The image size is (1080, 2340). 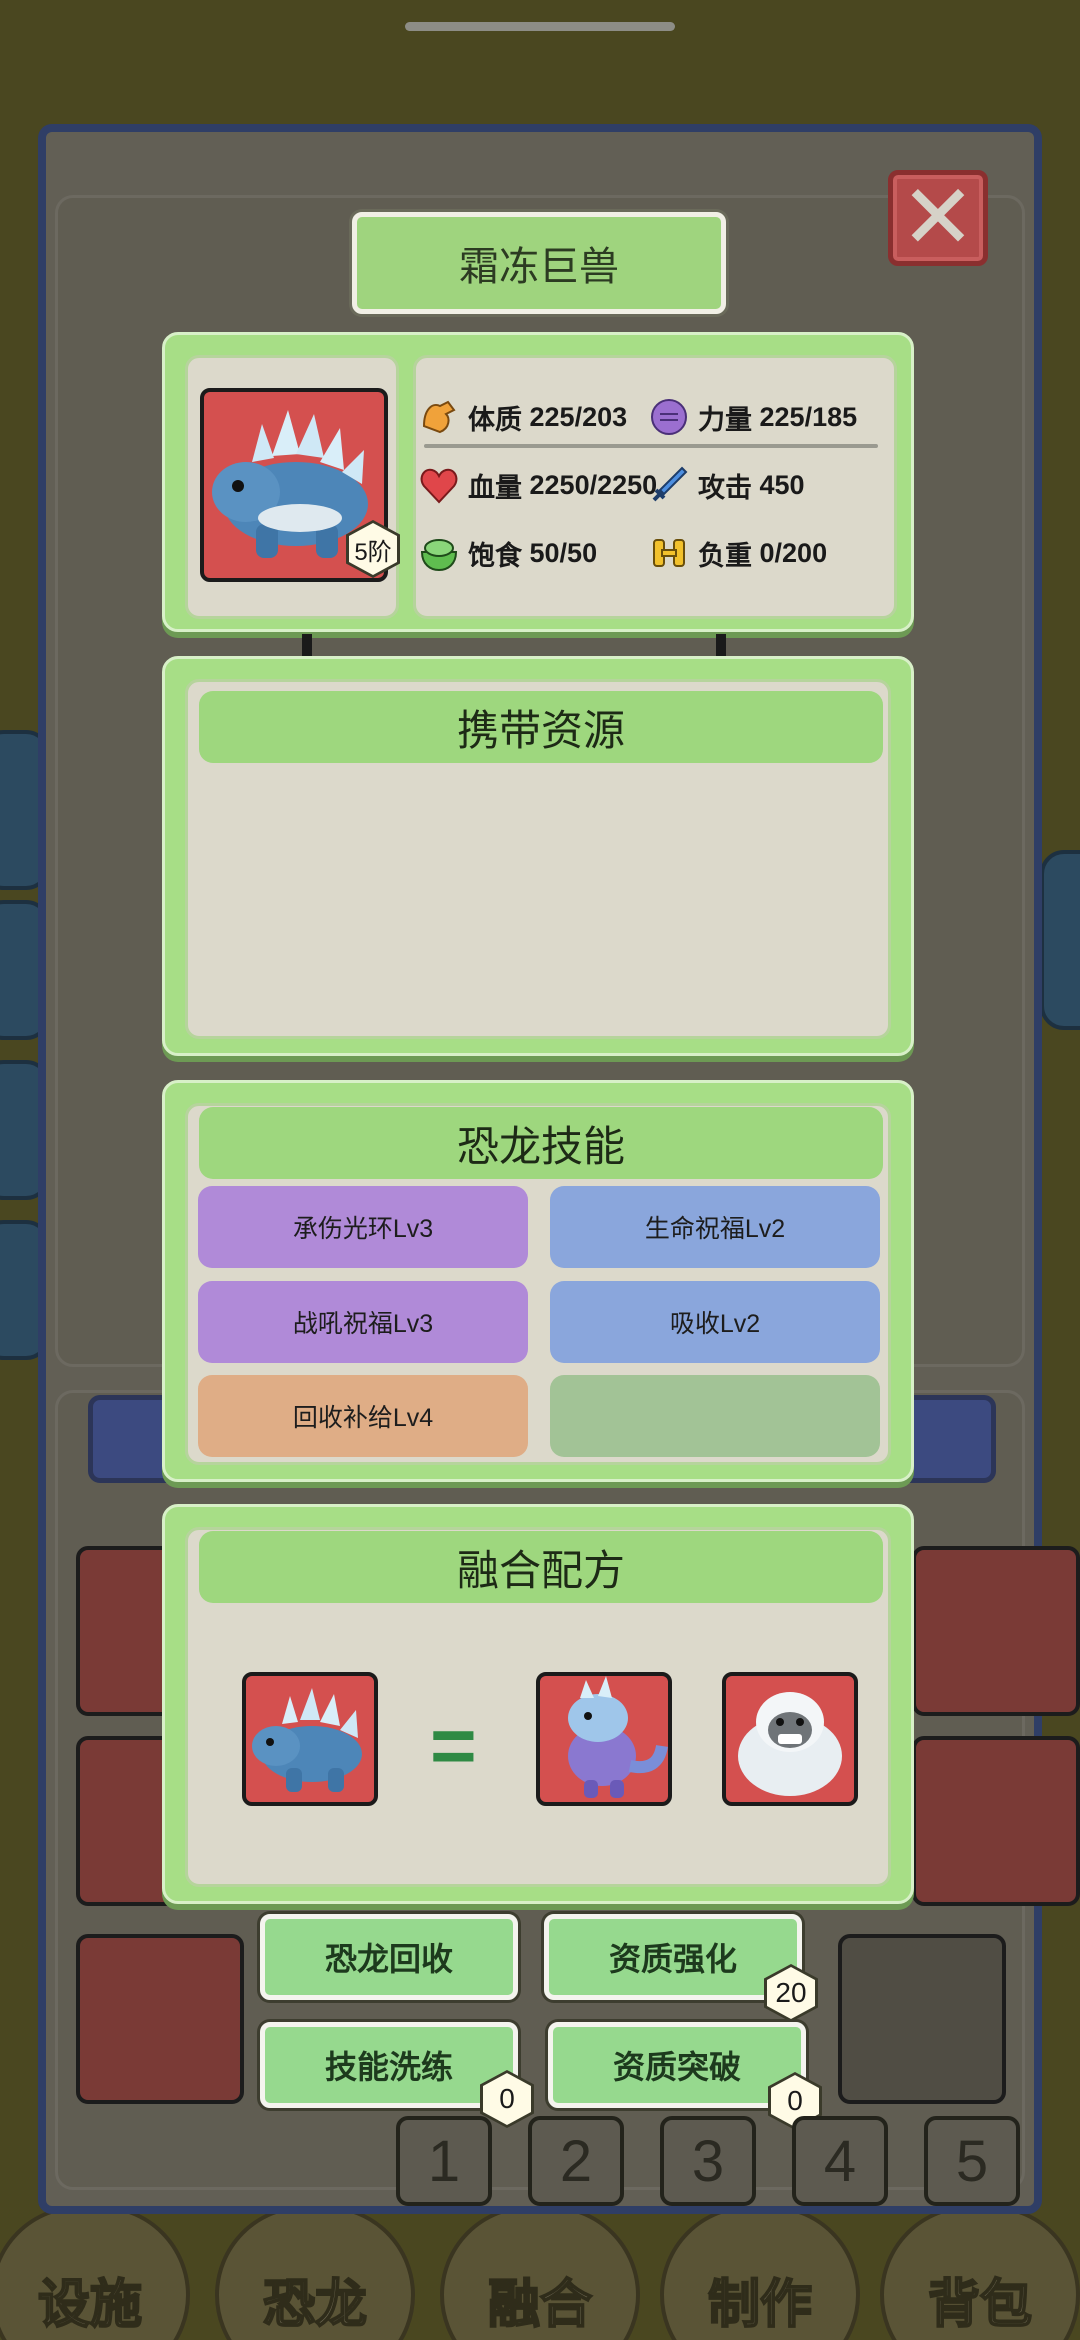 I want to click on ice-dino-image, so click(x=618, y=1737).